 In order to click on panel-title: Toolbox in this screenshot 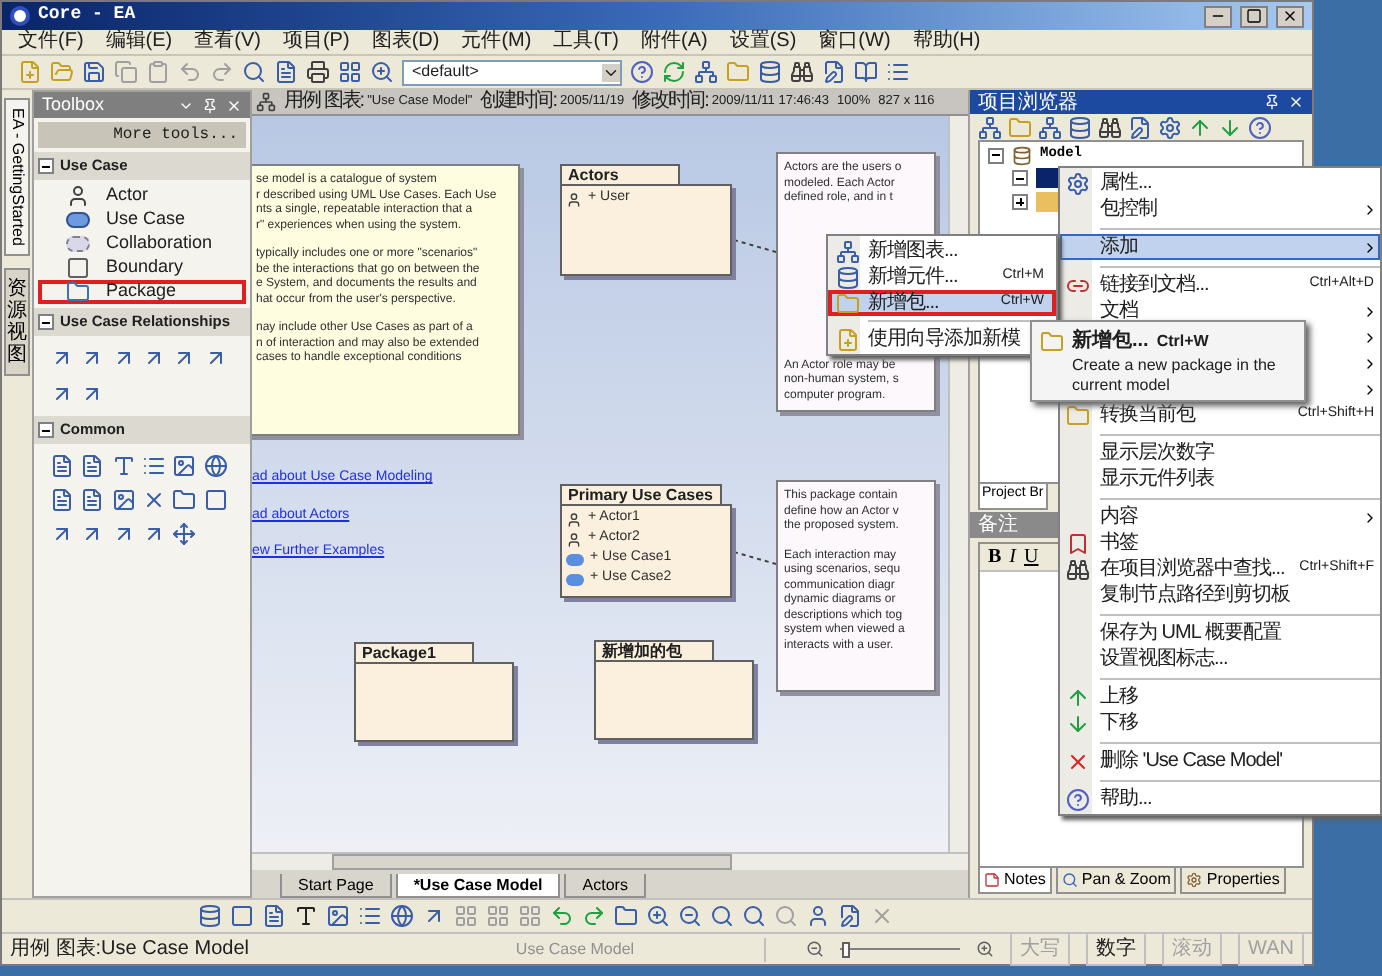, I will do `click(74, 104)`.